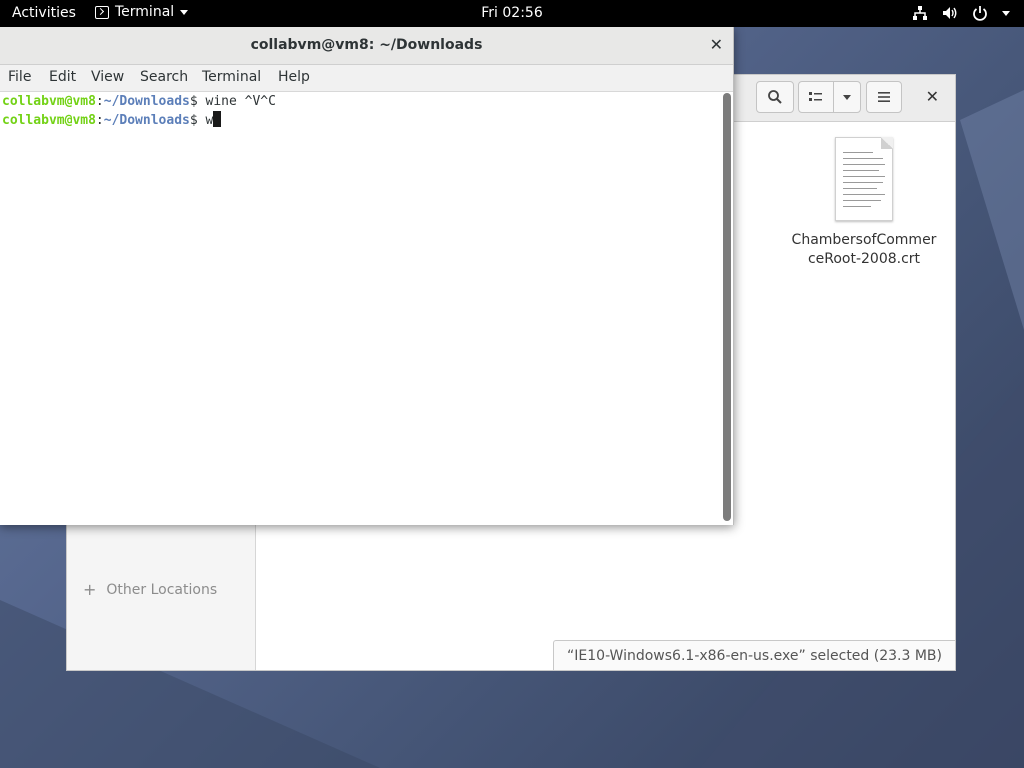 The image size is (1024, 768). What do you see at coordinates (950, 13) in the screenshot?
I see `volume-icon` at bounding box center [950, 13].